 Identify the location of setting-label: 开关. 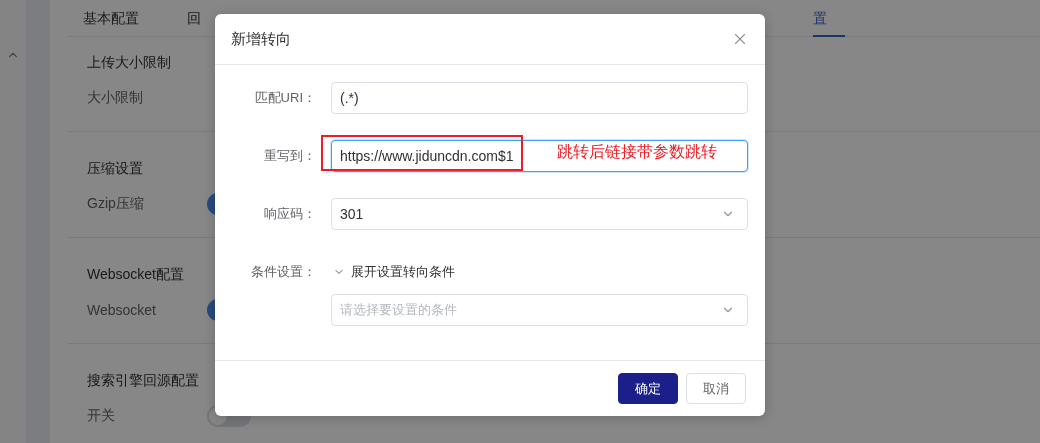
(101, 416).